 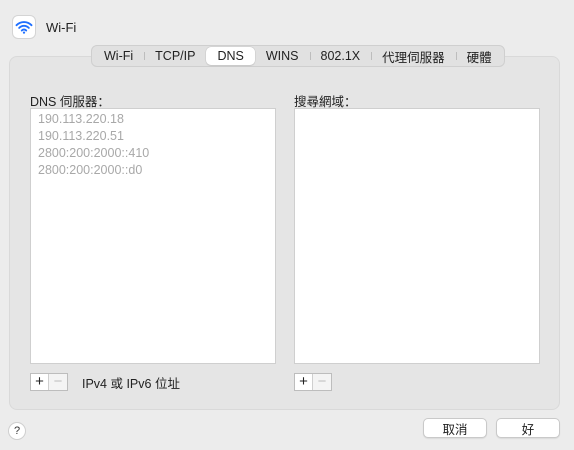 What do you see at coordinates (153, 170) in the screenshot?
I see `list-item: 2800:200:2000::d0` at bounding box center [153, 170].